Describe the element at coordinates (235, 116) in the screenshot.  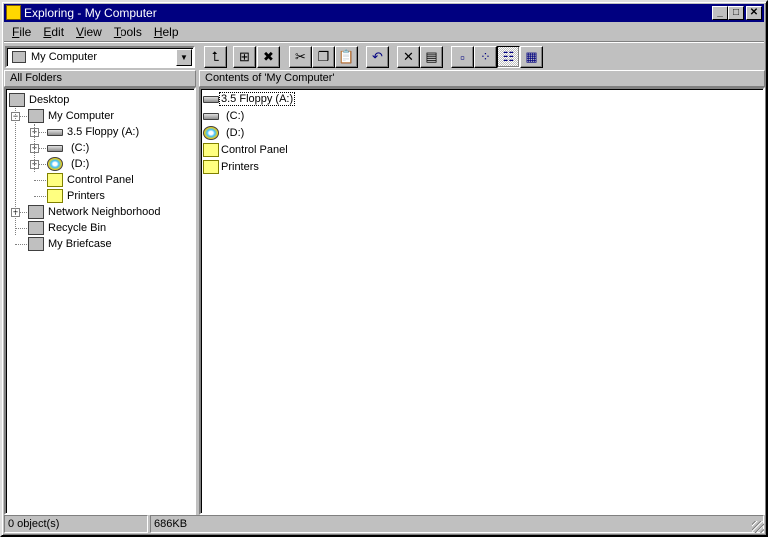
I see `content-item-label: (C:)` at that location.